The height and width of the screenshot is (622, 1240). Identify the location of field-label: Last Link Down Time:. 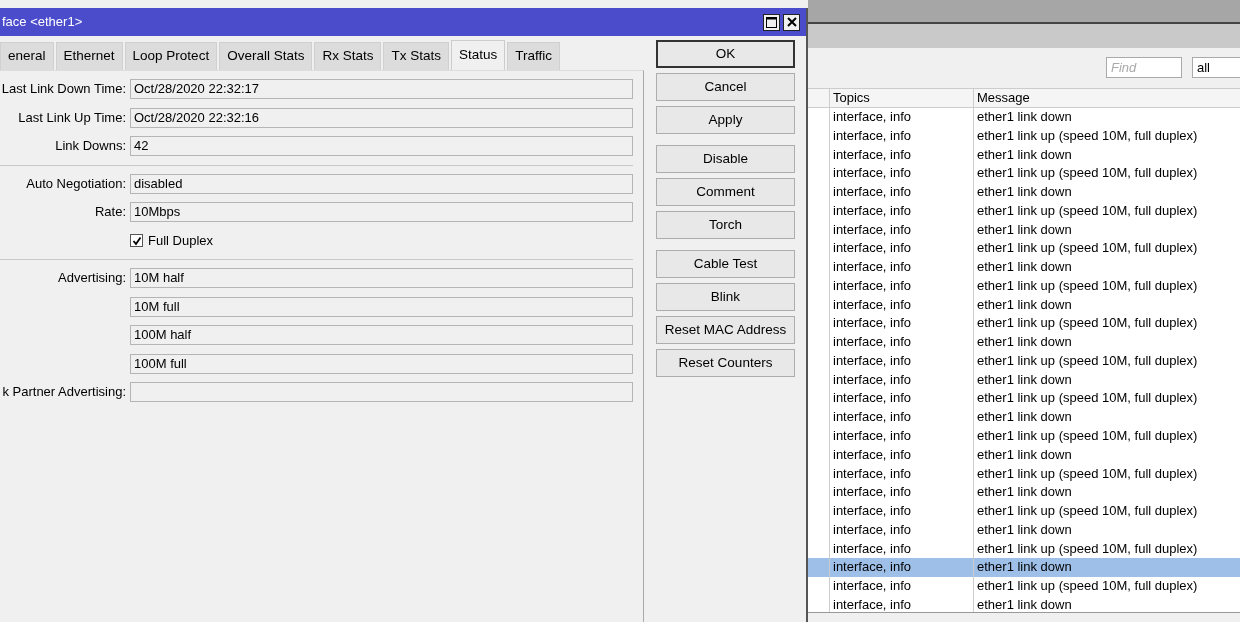
(63, 89).